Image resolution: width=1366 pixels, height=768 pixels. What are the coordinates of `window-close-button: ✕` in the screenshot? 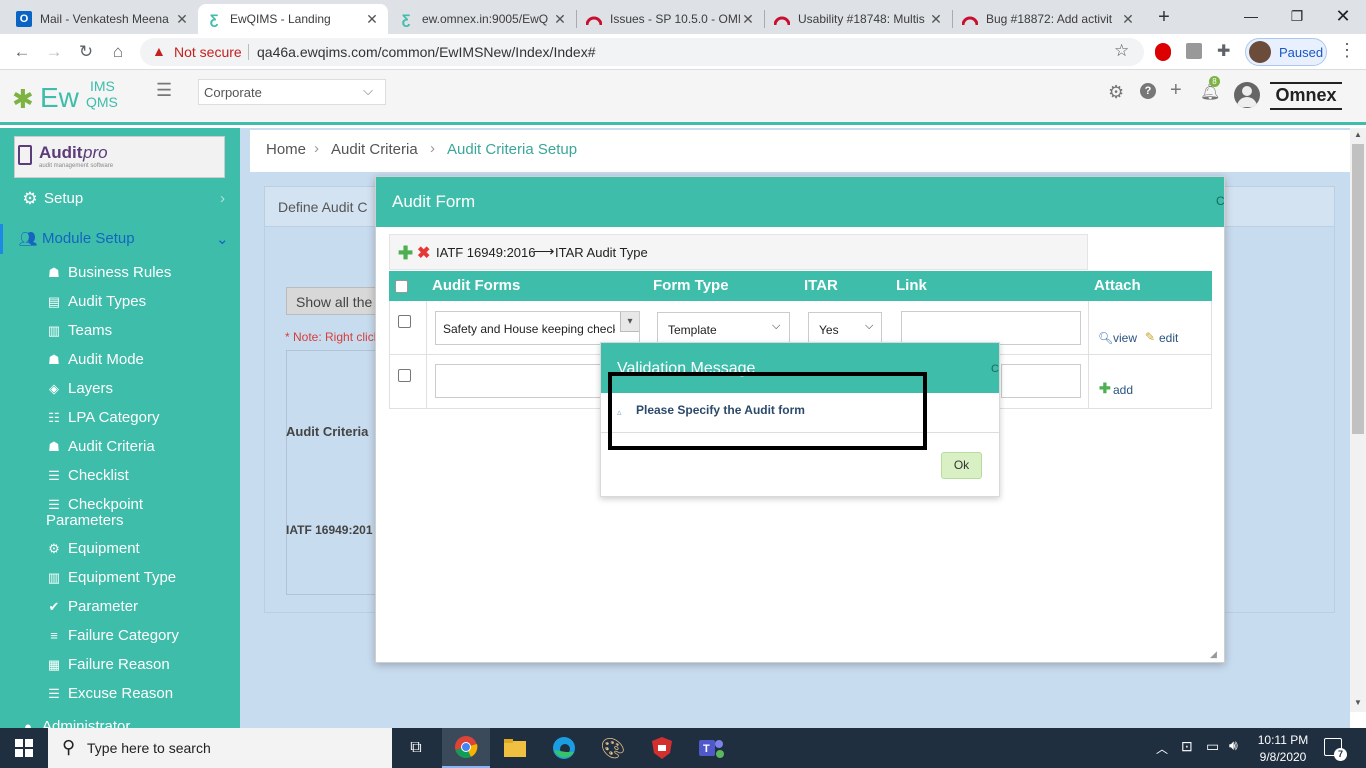 It's located at (1343, 16).